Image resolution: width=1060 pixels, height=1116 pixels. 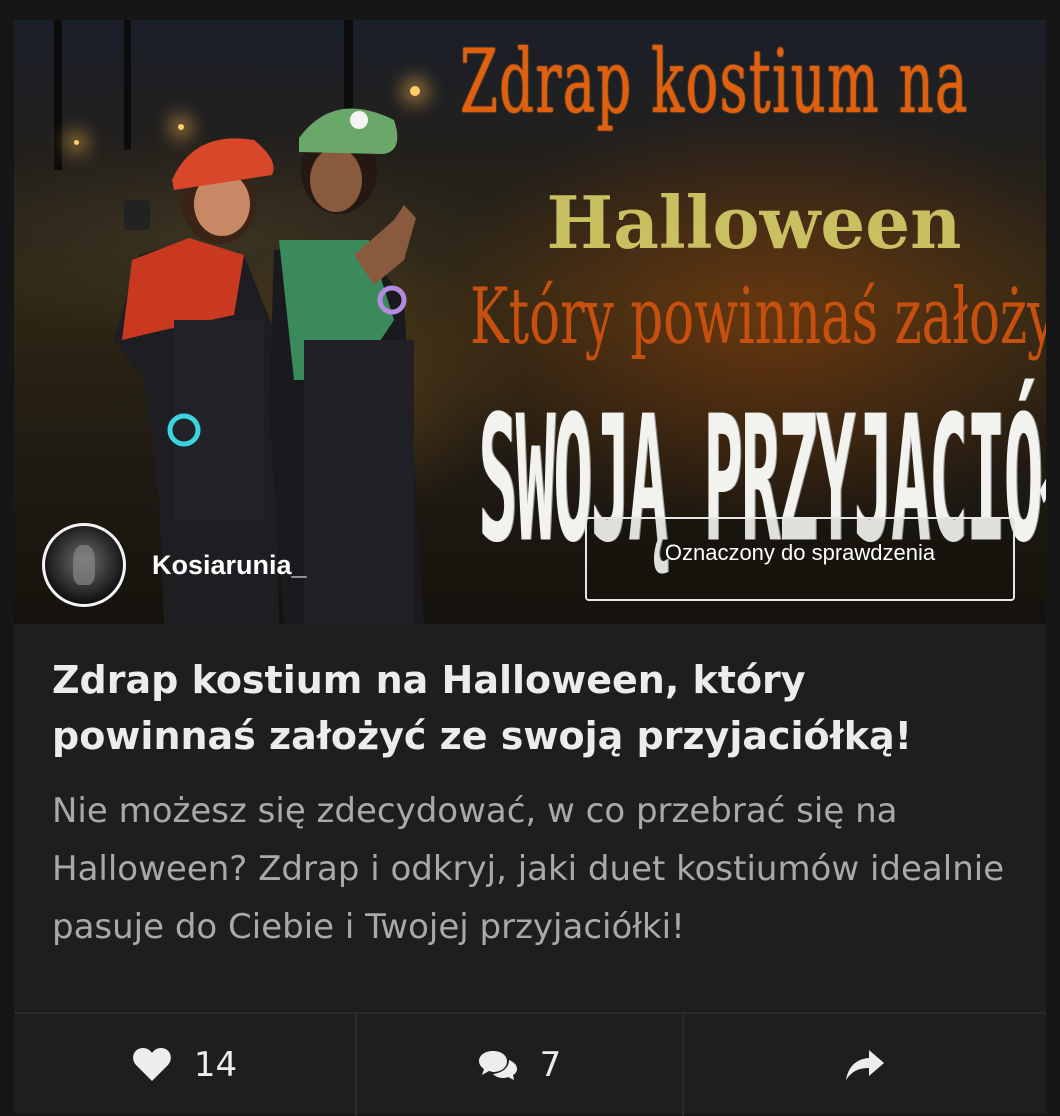 I want to click on review-flag-badge: Oznaczony do sprawdzenia, so click(x=800, y=559).